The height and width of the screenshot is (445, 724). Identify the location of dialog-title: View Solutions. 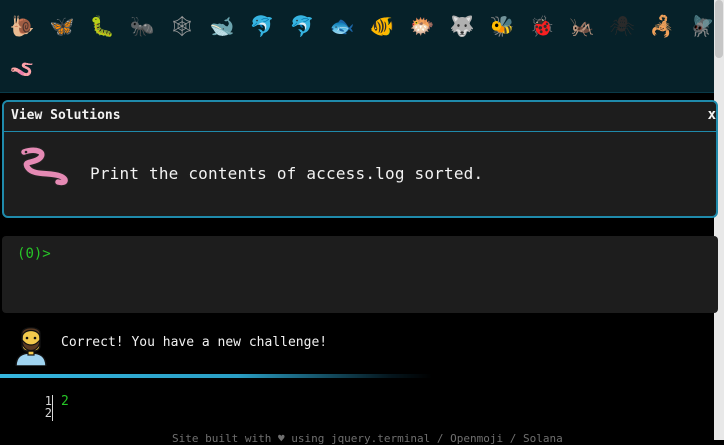
(66, 115).